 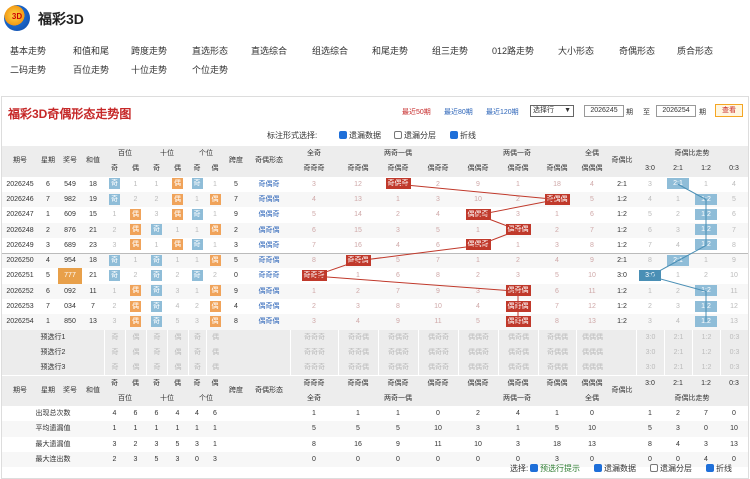 What do you see at coordinates (210, 69) in the screenshot?
I see `nav-item: 个位走势` at bounding box center [210, 69].